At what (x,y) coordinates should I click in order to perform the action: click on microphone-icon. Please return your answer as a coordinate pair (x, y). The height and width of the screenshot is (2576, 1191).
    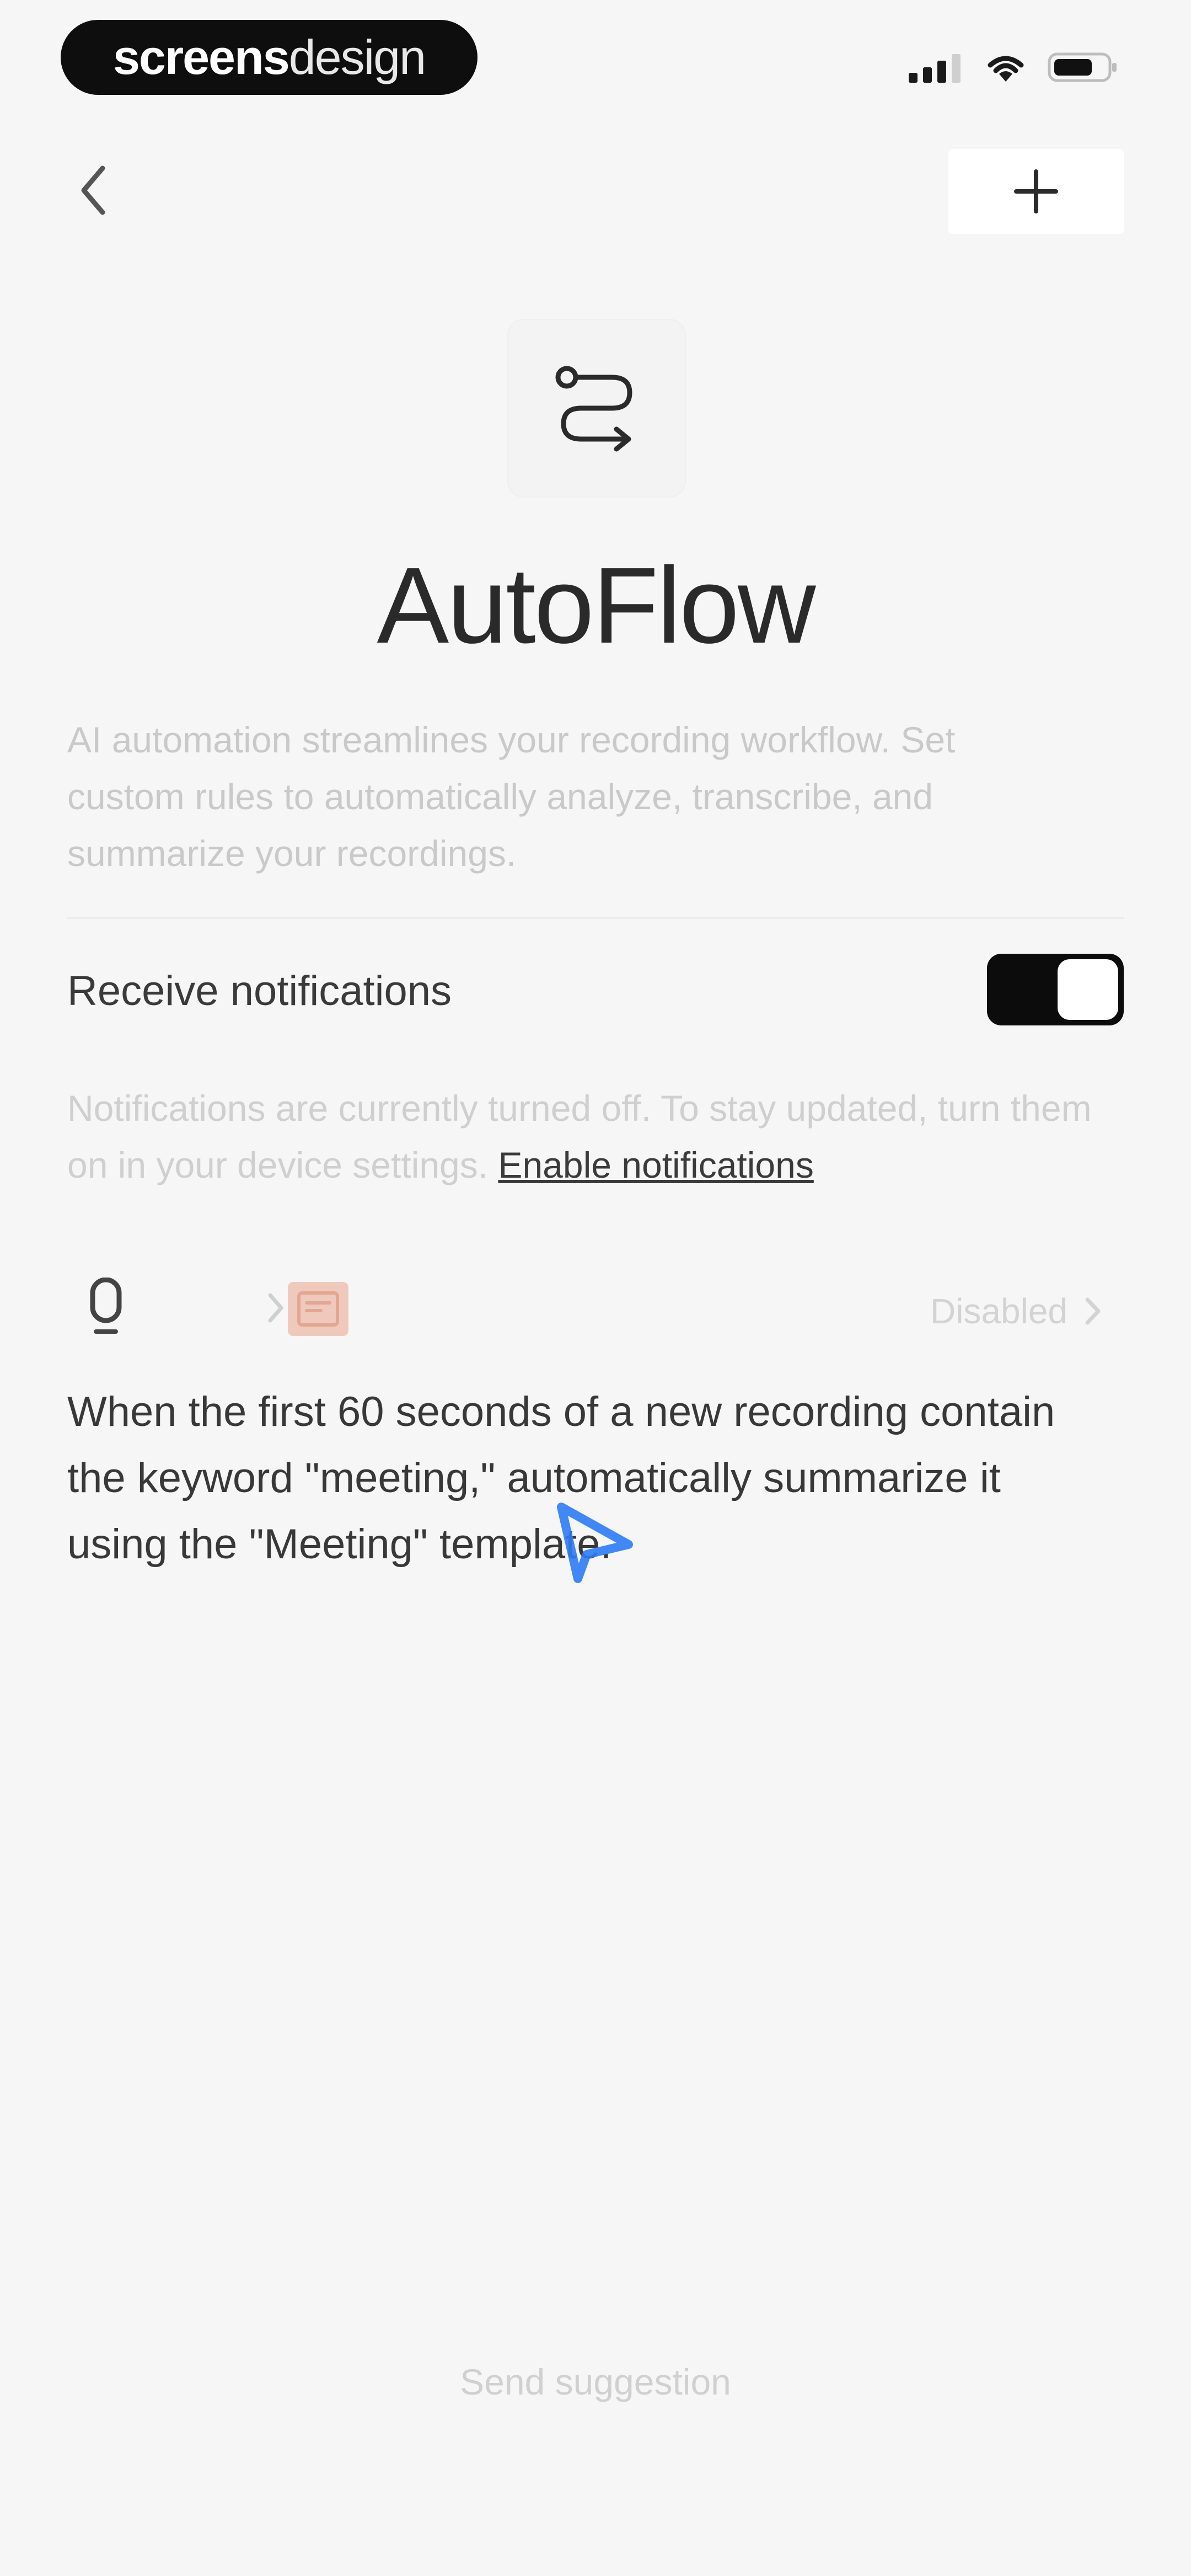
    Looking at the image, I should click on (106, 1306).